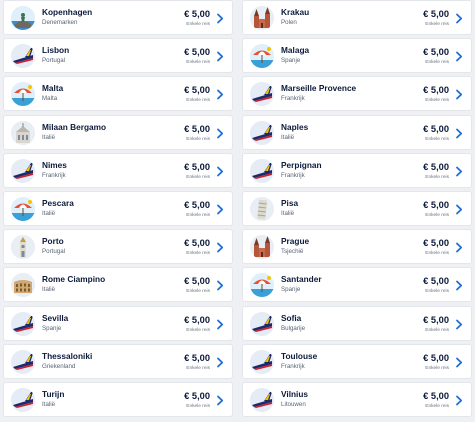 The width and height of the screenshot is (475, 422). I want to click on destination-card: Toulouse Frankrijk € 5,00 Enkele reis, so click(357, 361).